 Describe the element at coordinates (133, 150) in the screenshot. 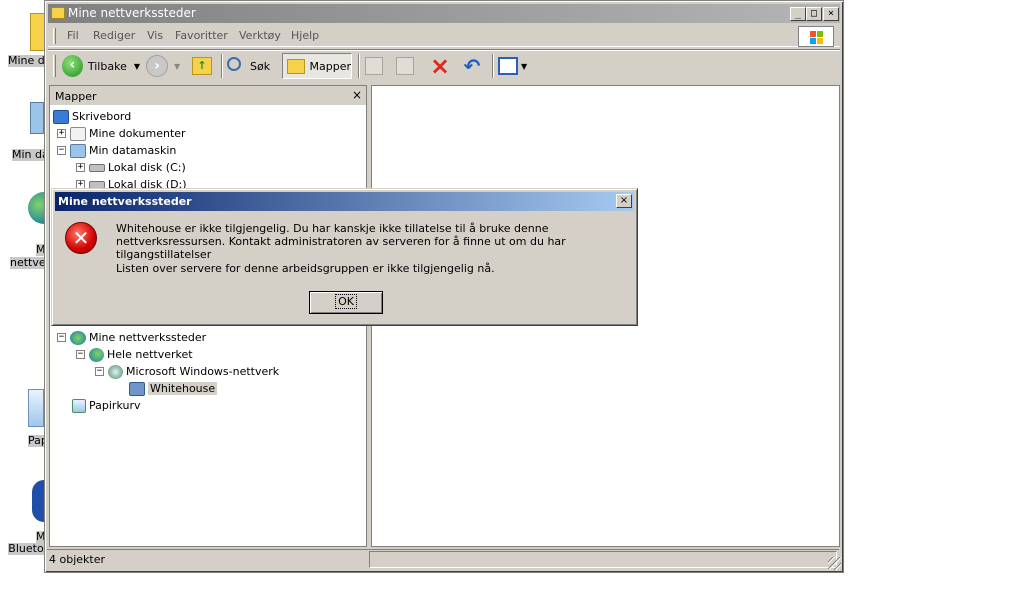

I see `tree-item-label: Min datamaskin` at that location.